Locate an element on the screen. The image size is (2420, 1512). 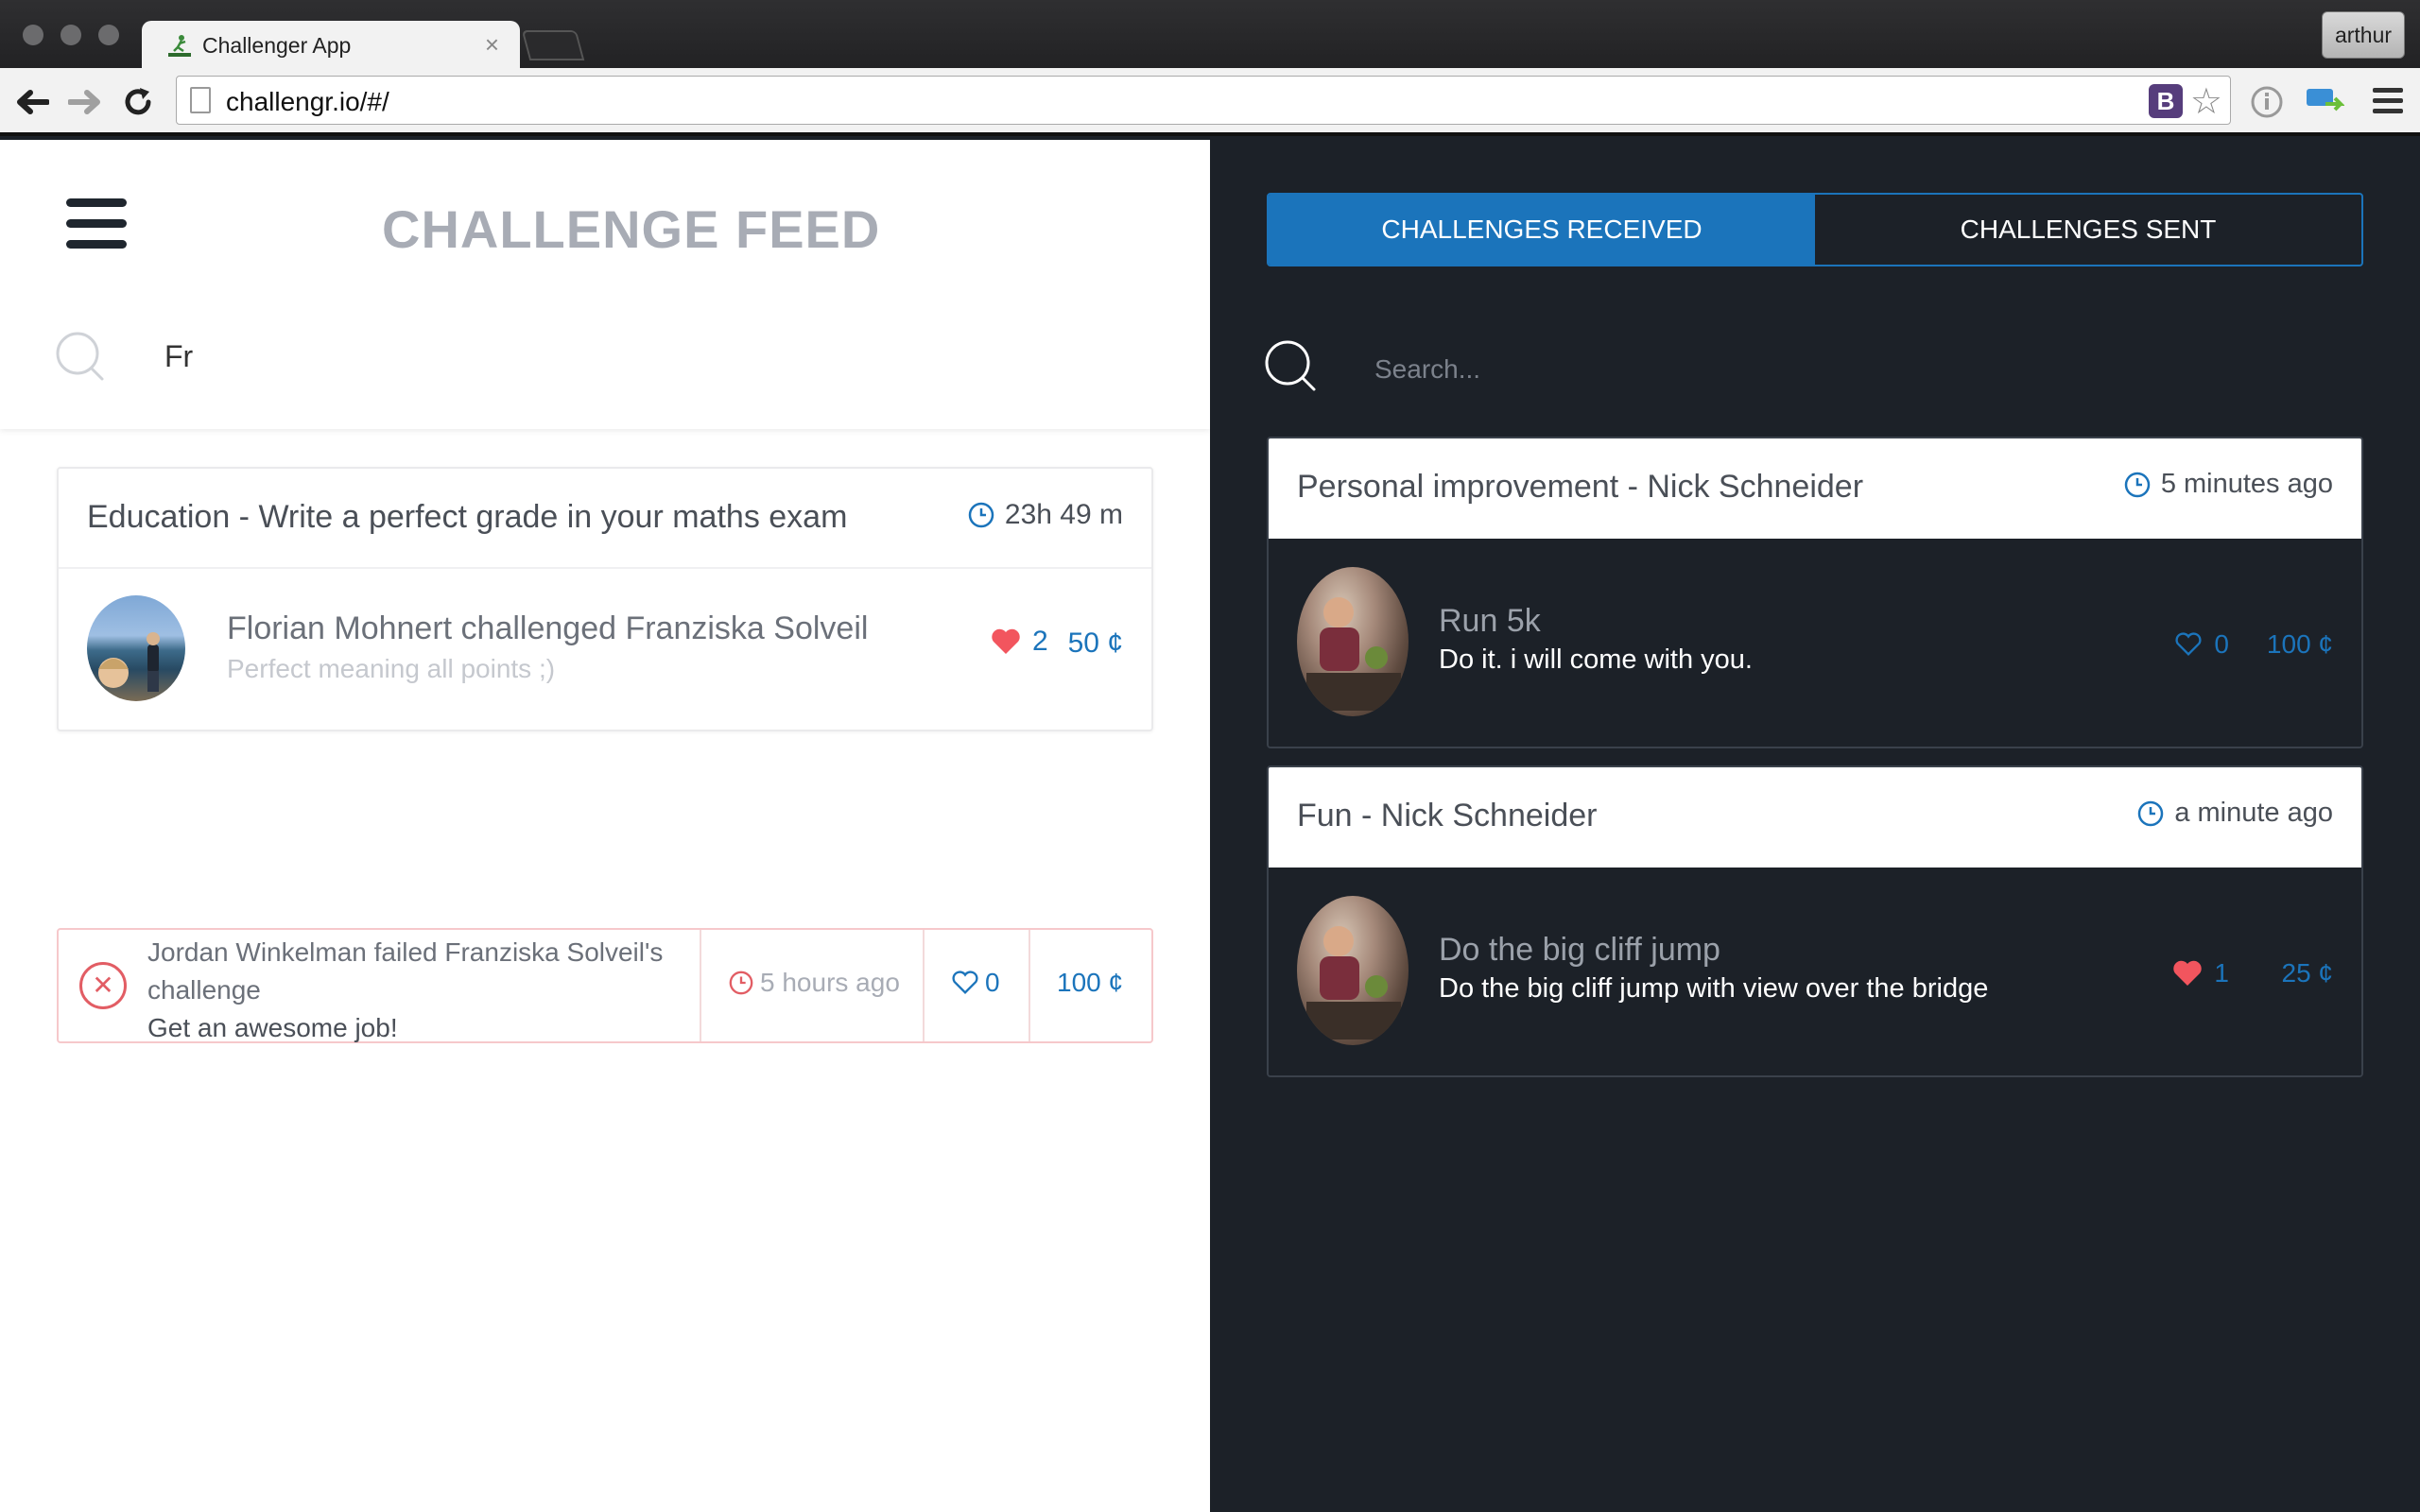
received-card-time-text: 5 minutes ago is located at coordinates (2246, 484).